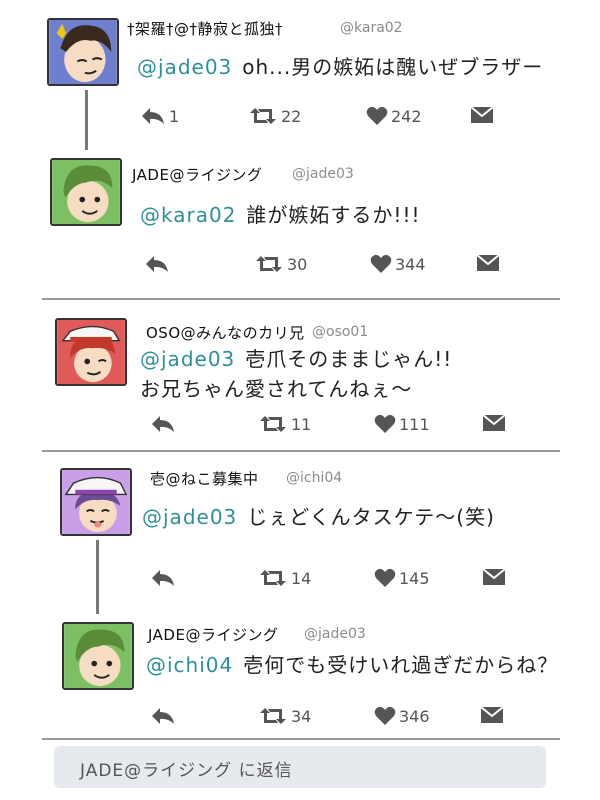 The image size is (600, 800). Describe the element at coordinates (393, 67) in the screenshot. I see `tweet-text-line: oh...男の嫉妬は醜いぜブラザー` at that location.